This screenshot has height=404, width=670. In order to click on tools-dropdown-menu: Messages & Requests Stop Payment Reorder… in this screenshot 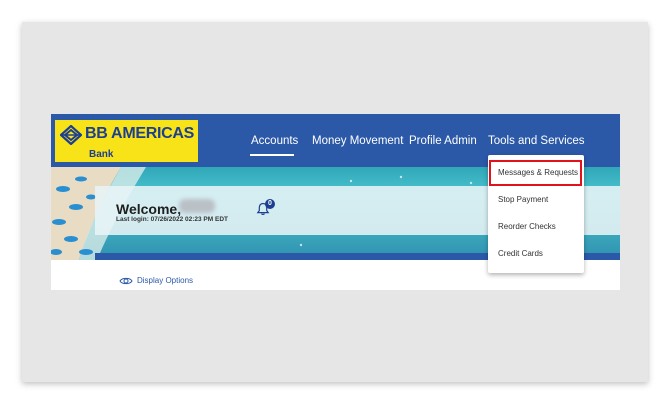, I will do `click(536, 214)`.